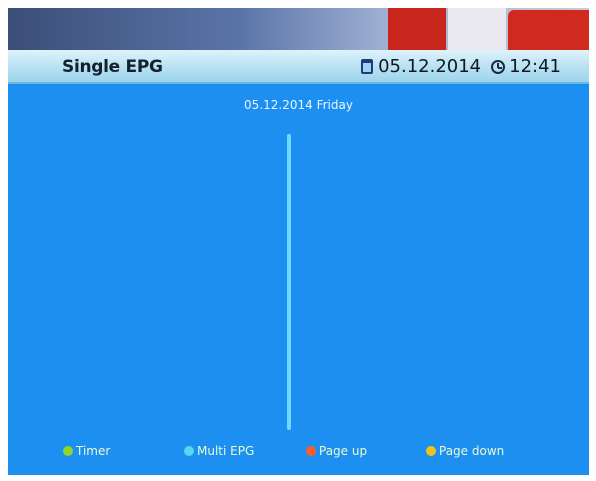 The height and width of the screenshot is (481, 596). I want to click on page-title: Single EPG, so click(112, 67).